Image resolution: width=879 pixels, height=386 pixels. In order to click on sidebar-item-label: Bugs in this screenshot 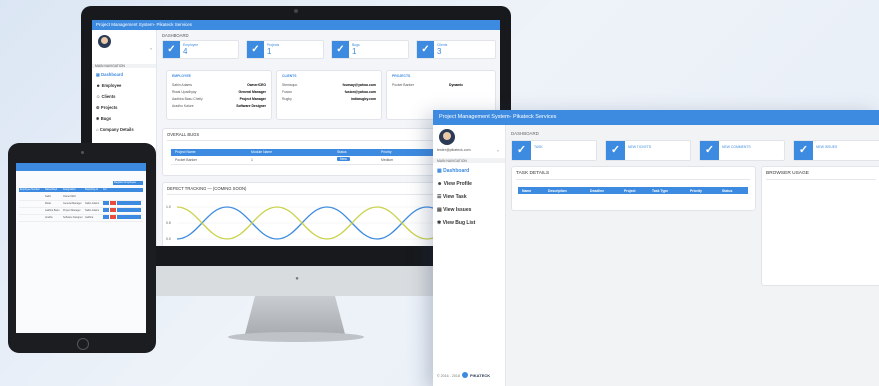, I will do `click(106, 118)`.